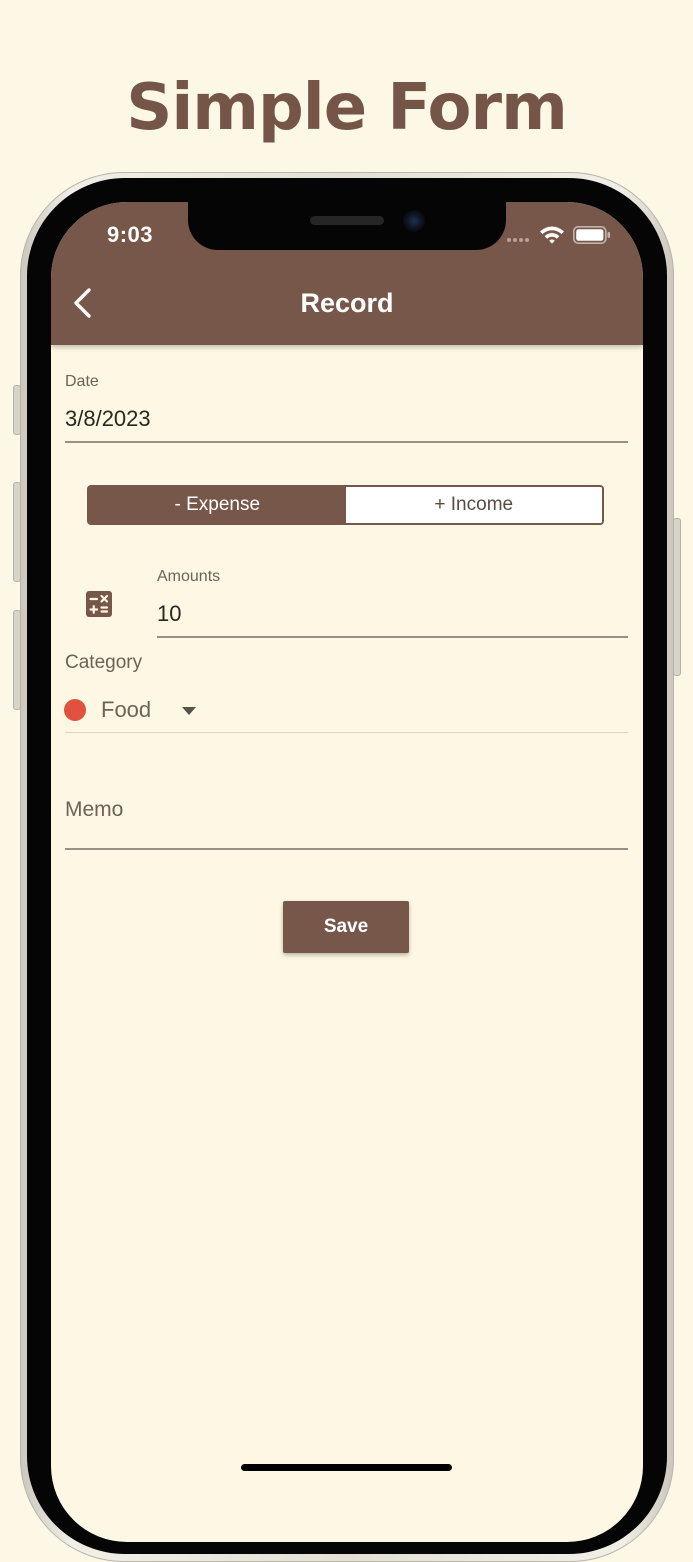  I want to click on income-segment: + Income, so click(473, 505).